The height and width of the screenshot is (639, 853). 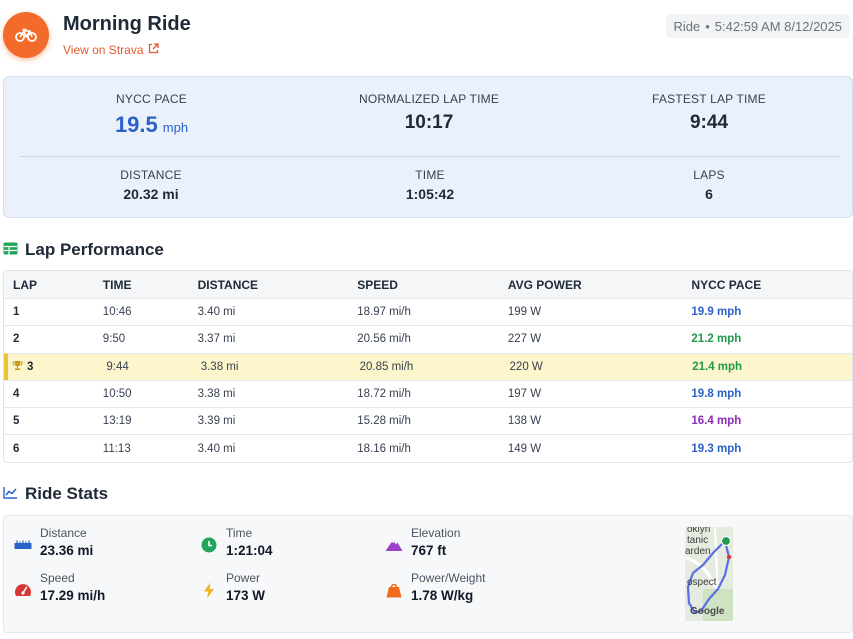 What do you see at coordinates (430, 194) in the screenshot?
I see `time-summary-value: 1:05:42` at bounding box center [430, 194].